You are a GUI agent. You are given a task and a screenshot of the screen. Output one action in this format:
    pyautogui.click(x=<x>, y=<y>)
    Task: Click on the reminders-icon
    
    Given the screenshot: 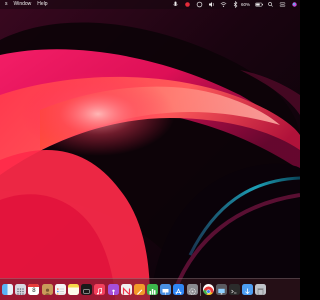 What is the action you would take?
    pyautogui.click(x=60, y=289)
    